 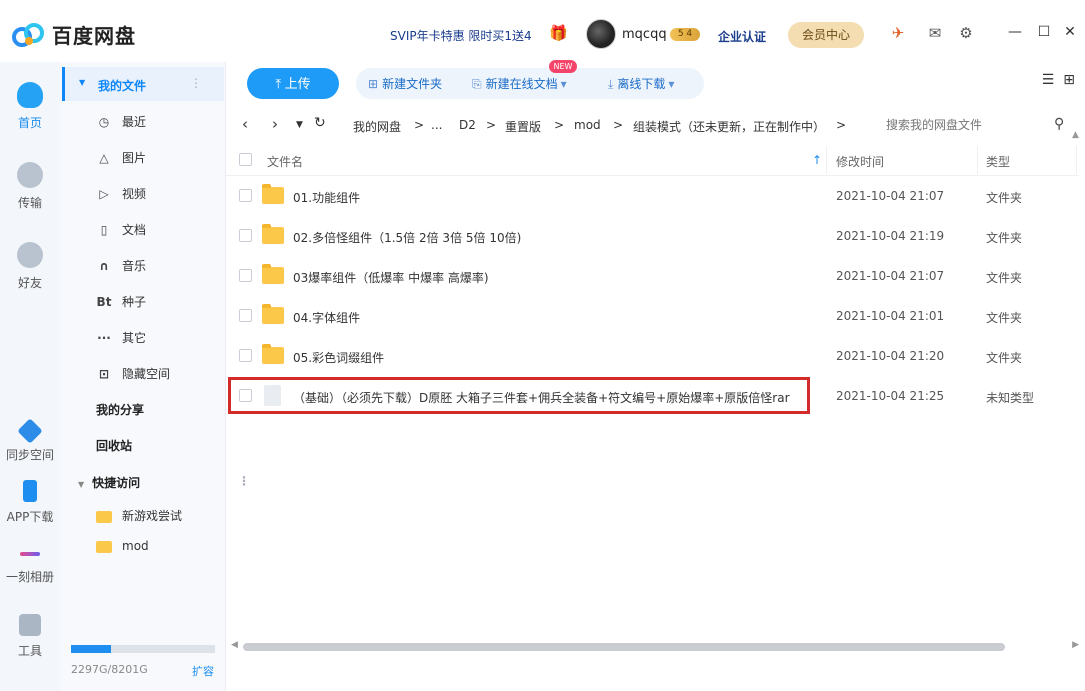 I want to click on rail-friends: 好友, so click(x=30, y=266).